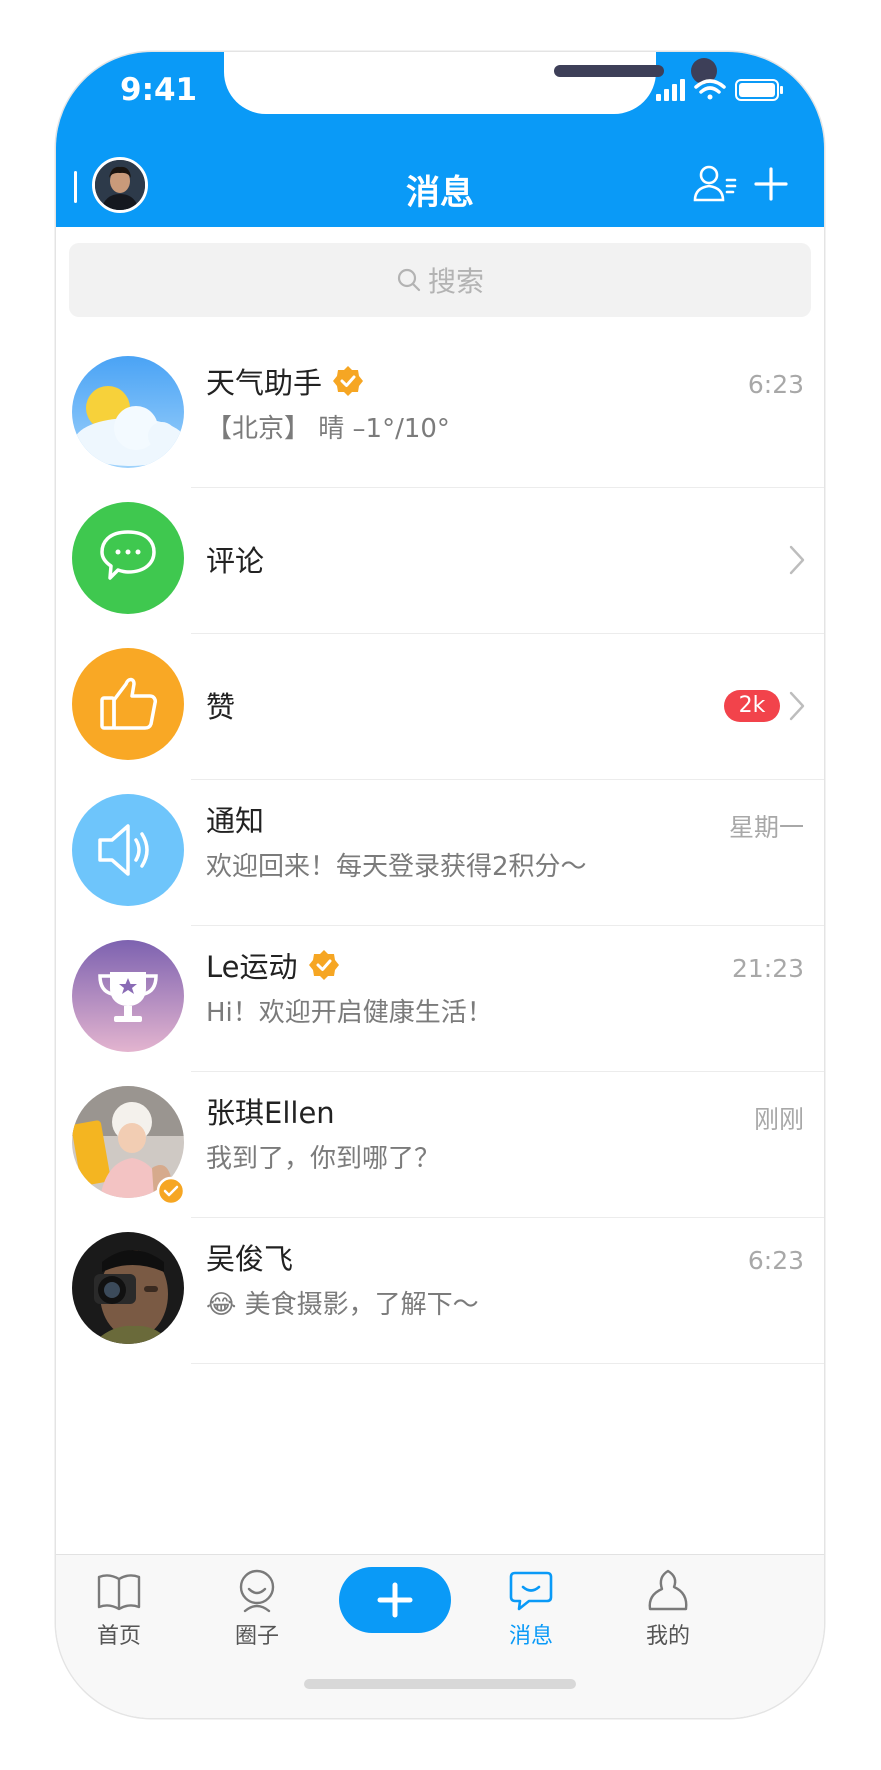  I want to click on row-divider, so click(507, 1363).